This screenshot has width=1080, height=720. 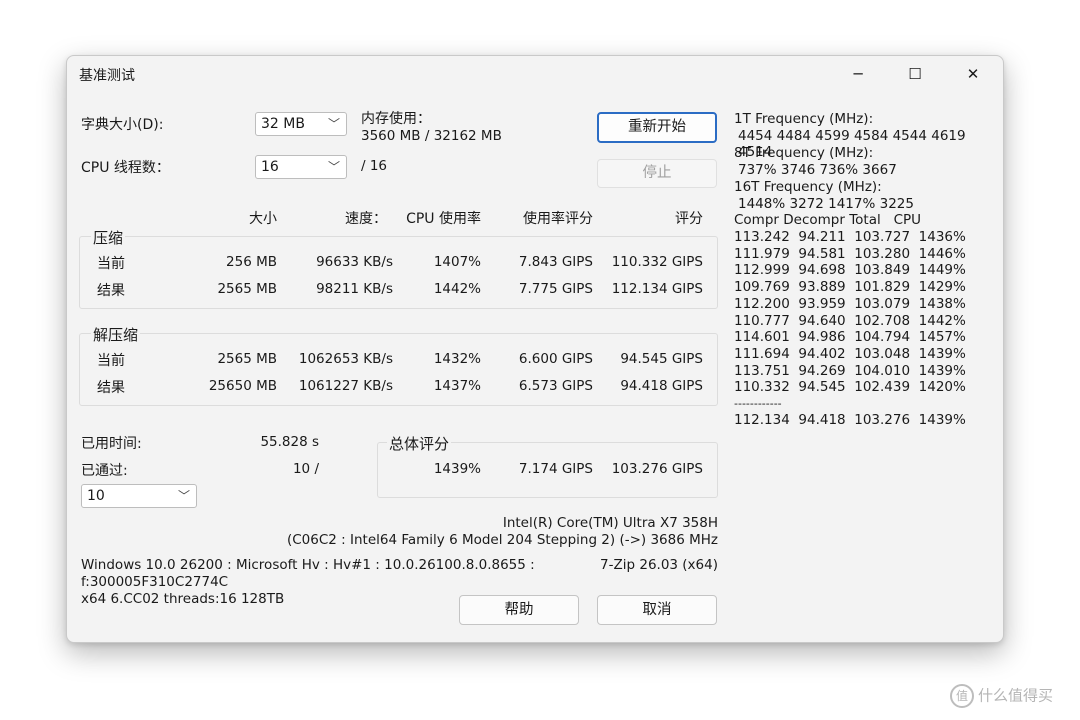 I want to click on total-rpu: 7.174 GIPS, so click(x=555, y=469).